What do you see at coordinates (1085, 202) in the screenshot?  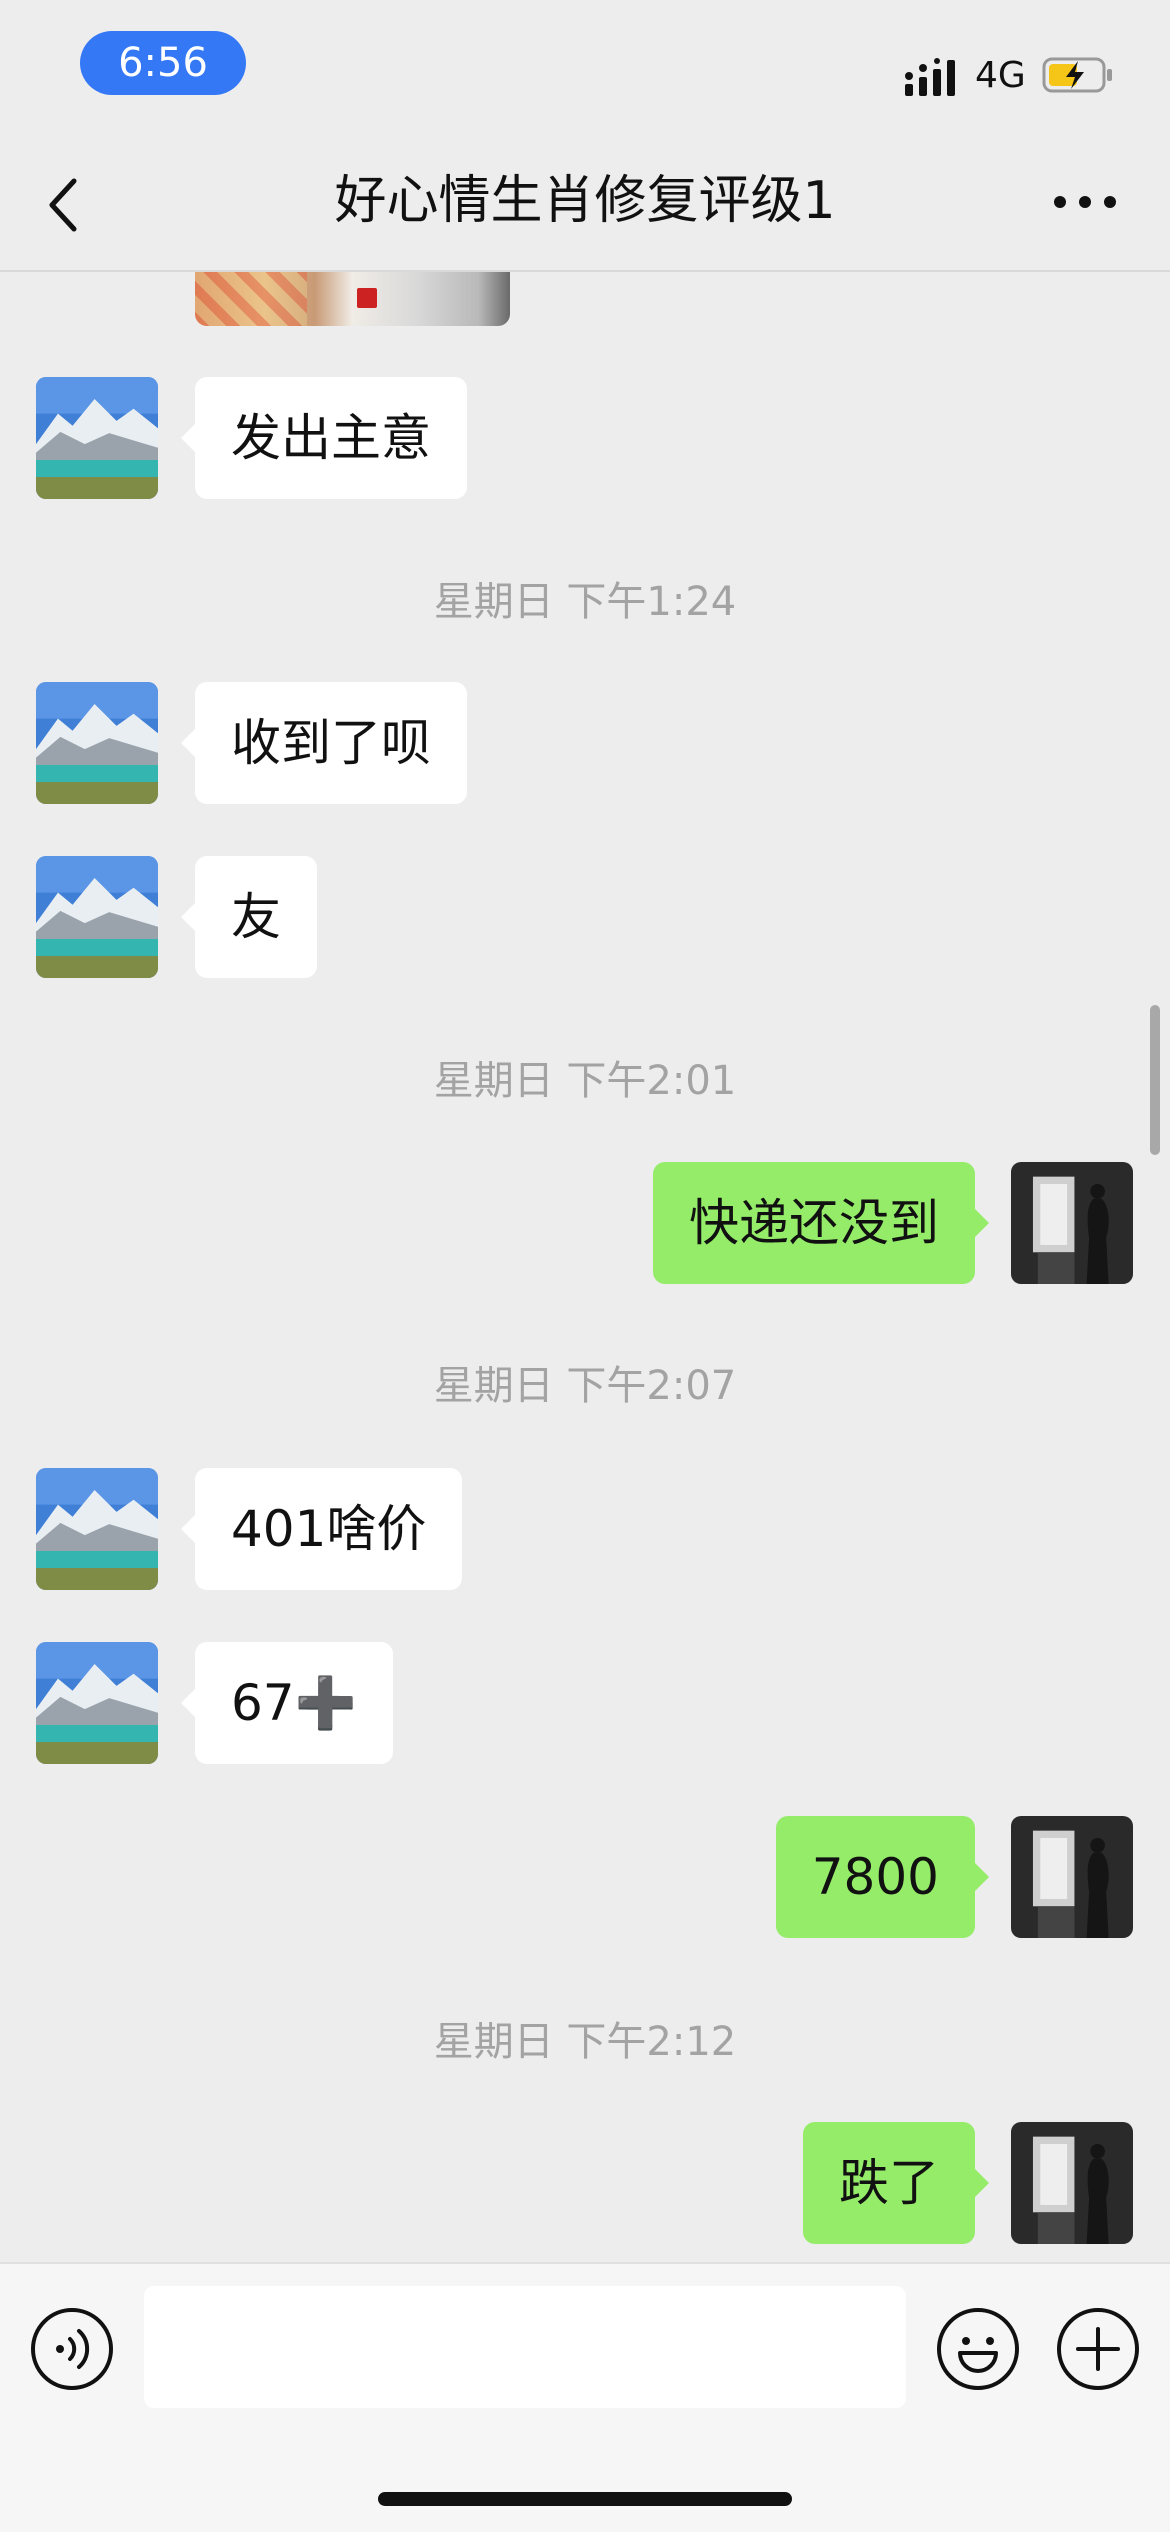 I see `ellipsis-icon` at bounding box center [1085, 202].